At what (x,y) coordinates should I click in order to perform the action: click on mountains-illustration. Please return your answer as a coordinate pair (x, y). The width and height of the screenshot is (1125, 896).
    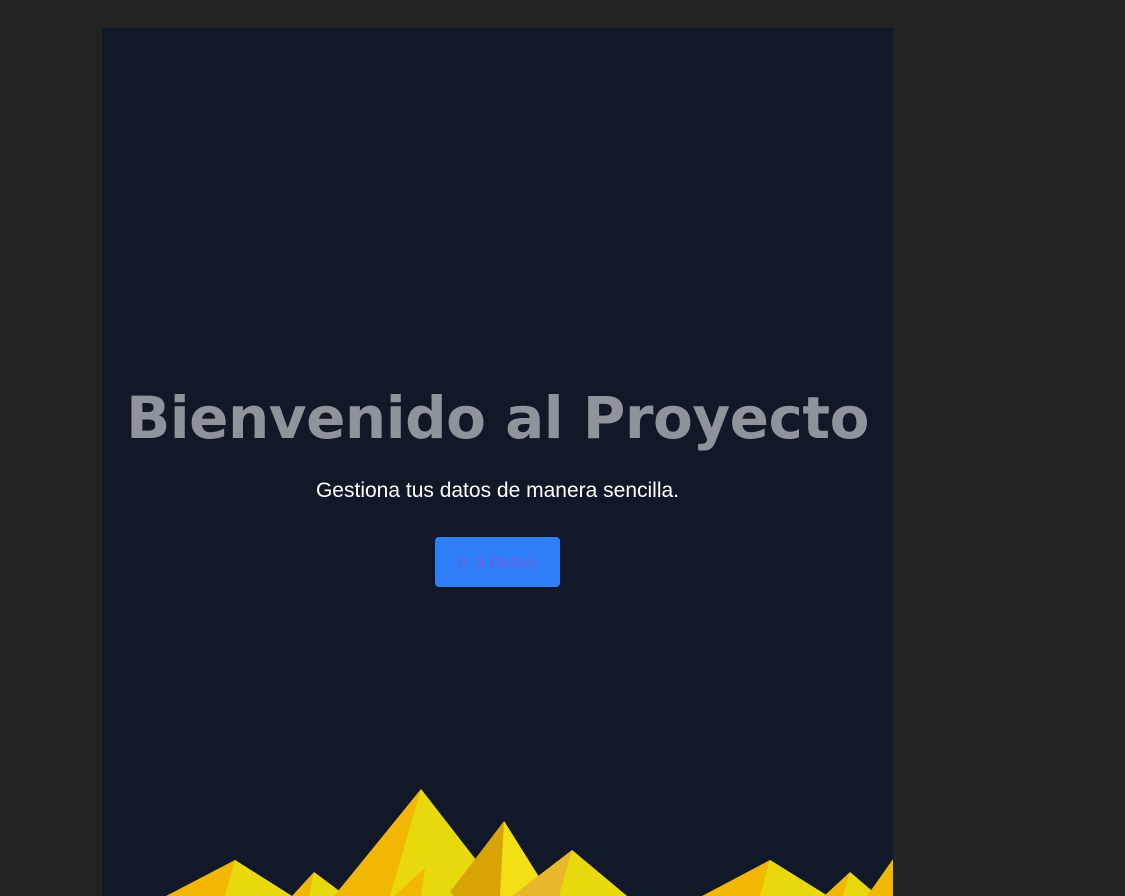
    Looking at the image, I should click on (529, 842).